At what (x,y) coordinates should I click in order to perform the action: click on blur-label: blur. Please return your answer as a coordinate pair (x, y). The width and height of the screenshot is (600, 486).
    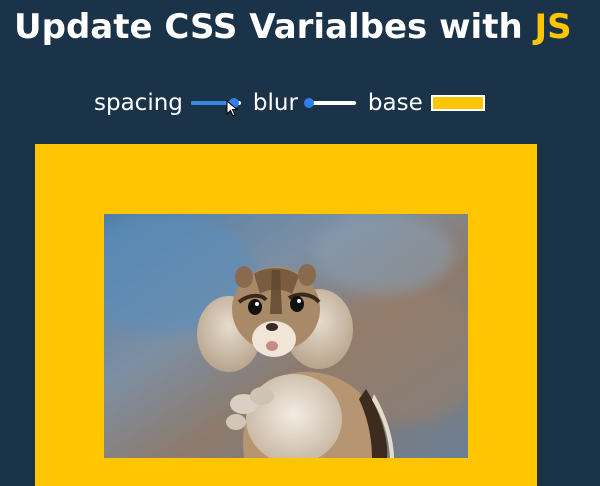
    Looking at the image, I should click on (275, 103).